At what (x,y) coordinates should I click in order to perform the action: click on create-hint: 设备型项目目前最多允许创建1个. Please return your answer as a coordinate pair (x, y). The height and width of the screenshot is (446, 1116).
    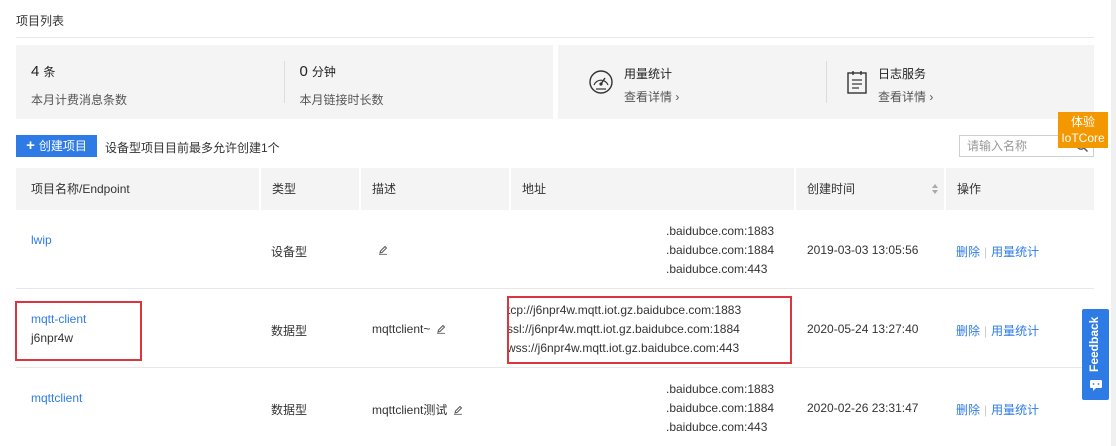
    Looking at the image, I should click on (192, 148).